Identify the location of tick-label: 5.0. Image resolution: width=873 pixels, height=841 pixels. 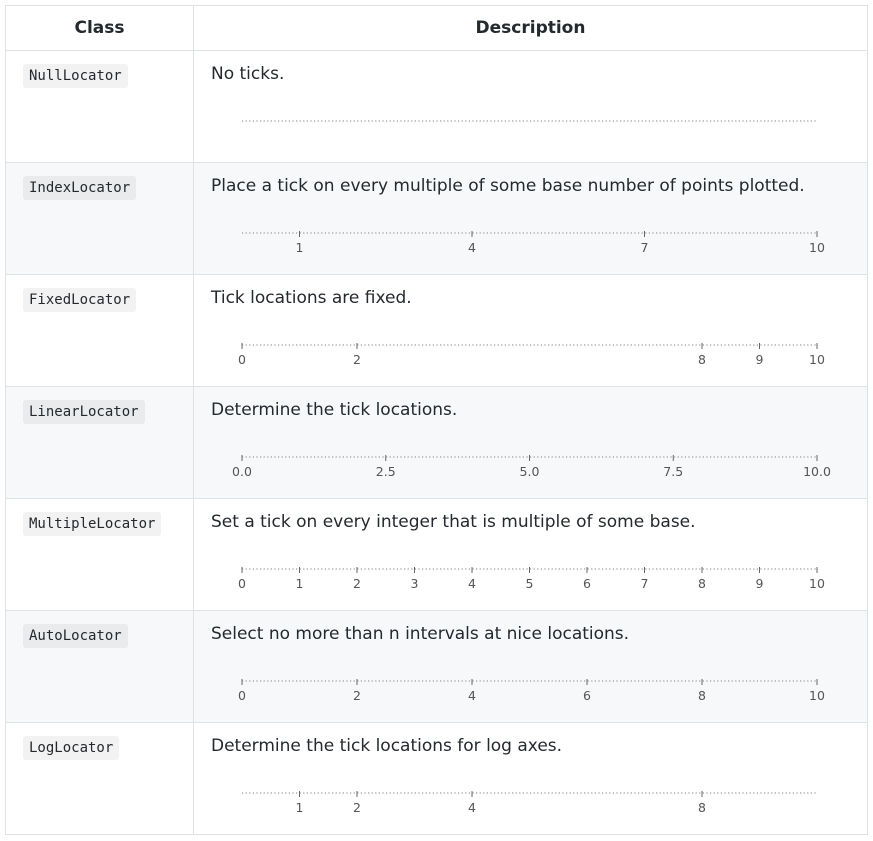
(530, 471).